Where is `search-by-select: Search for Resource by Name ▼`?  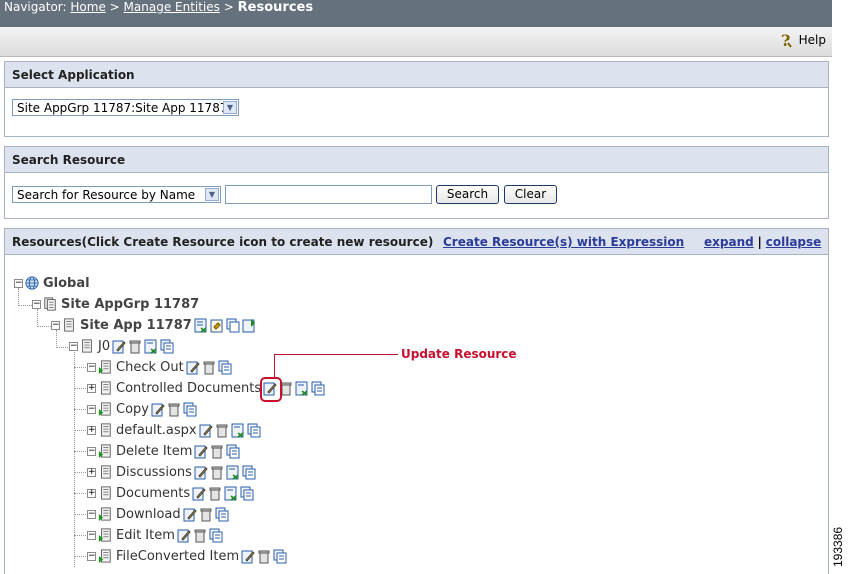 search-by-select: Search for Resource by Name ▼ is located at coordinates (116, 194).